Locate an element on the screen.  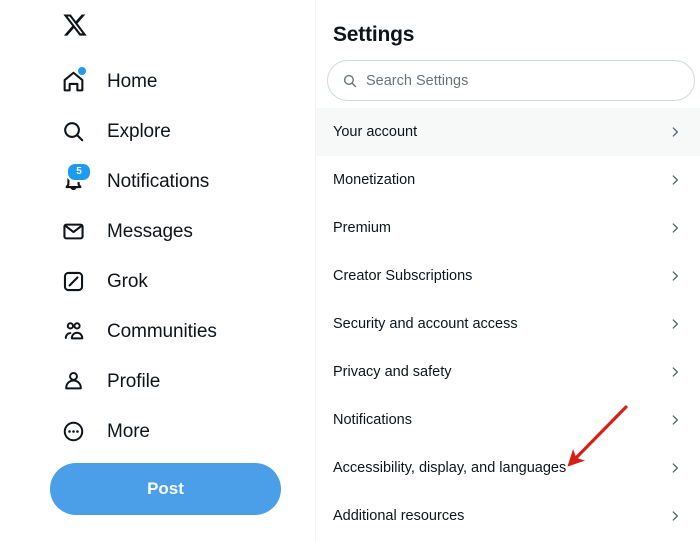
settings-row-label: Your account is located at coordinates (375, 131).